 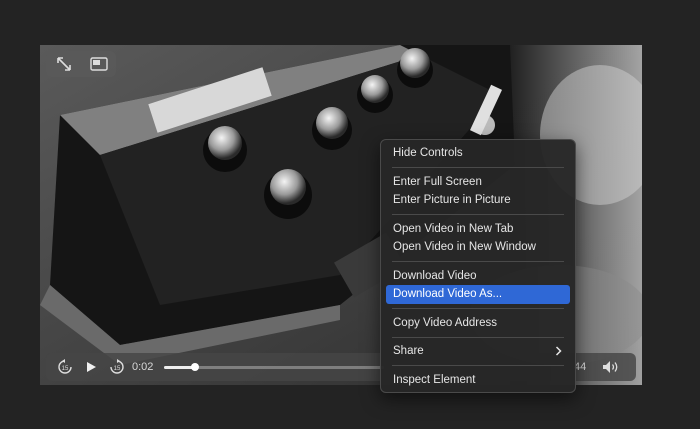 I want to click on menu-item-enter-pip: Enter Picture in Picture, so click(x=478, y=200).